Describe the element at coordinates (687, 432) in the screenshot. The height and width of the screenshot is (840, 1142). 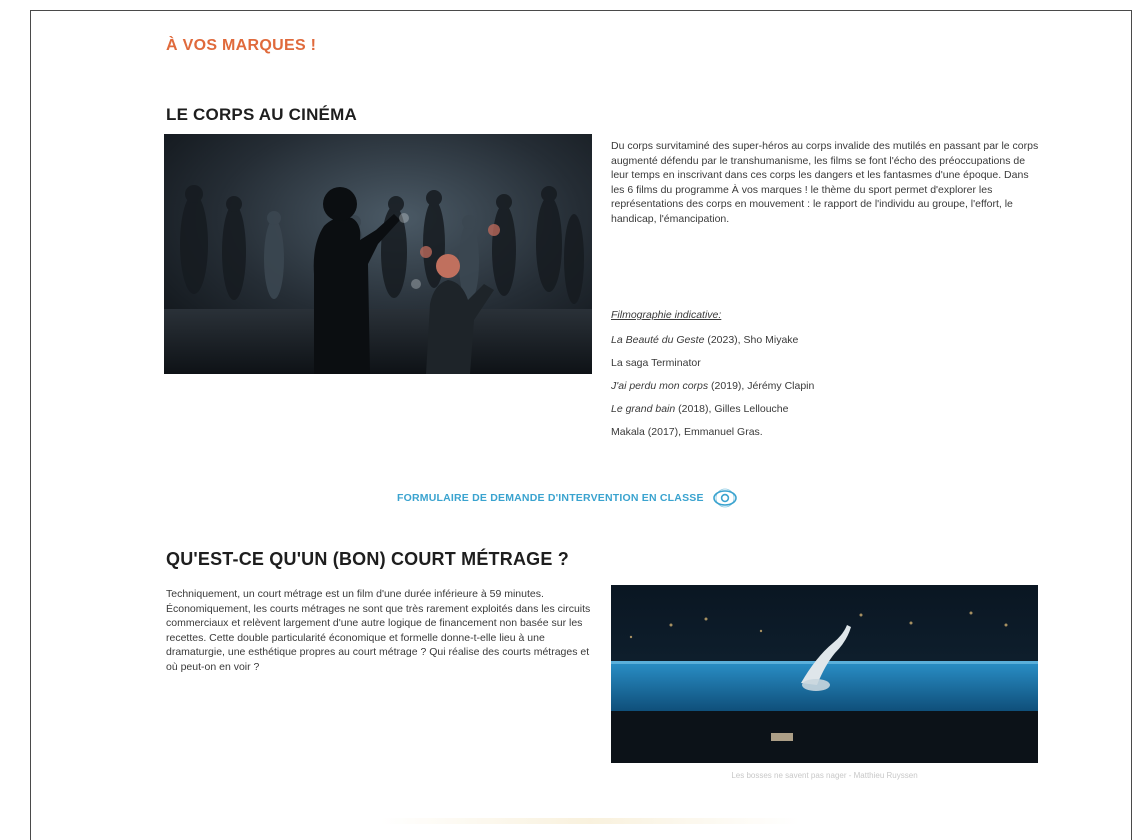
I see `film-details: Makala (2017), Emmanuel Gras.` at that location.